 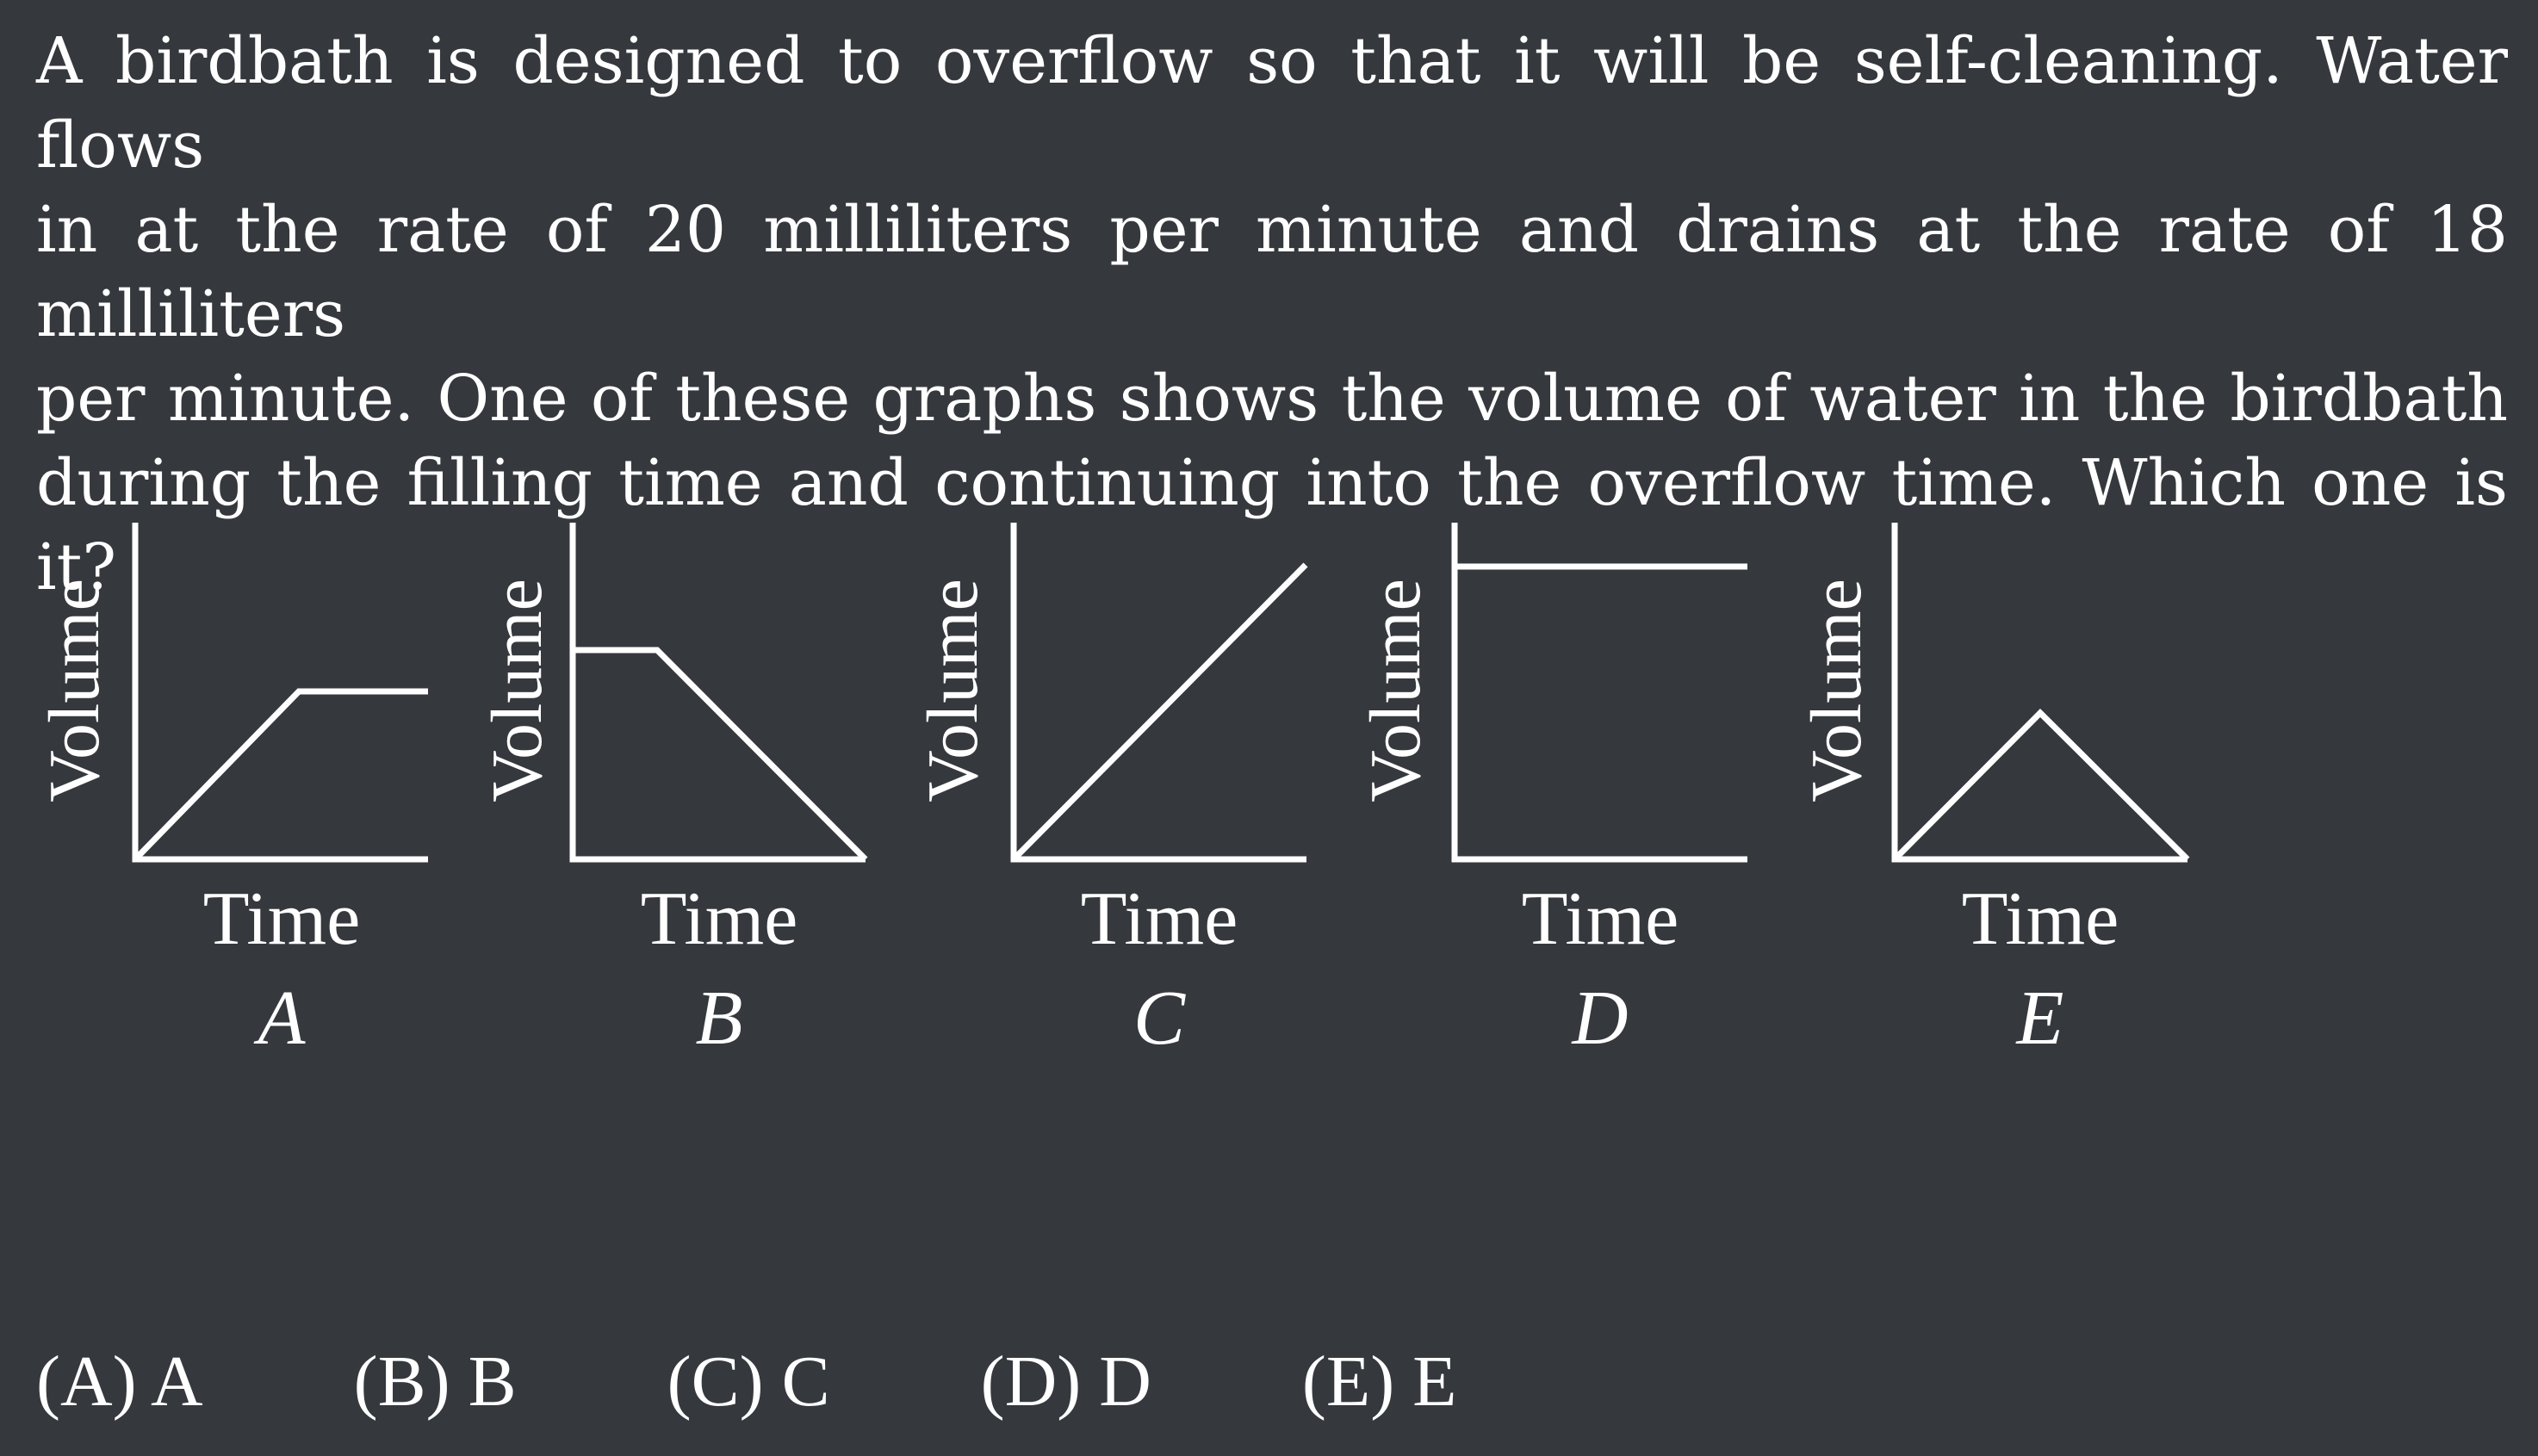 What do you see at coordinates (1159, 1019) in the screenshot?
I see `graph-c-letter: C` at bounding box center [1159, 1019].